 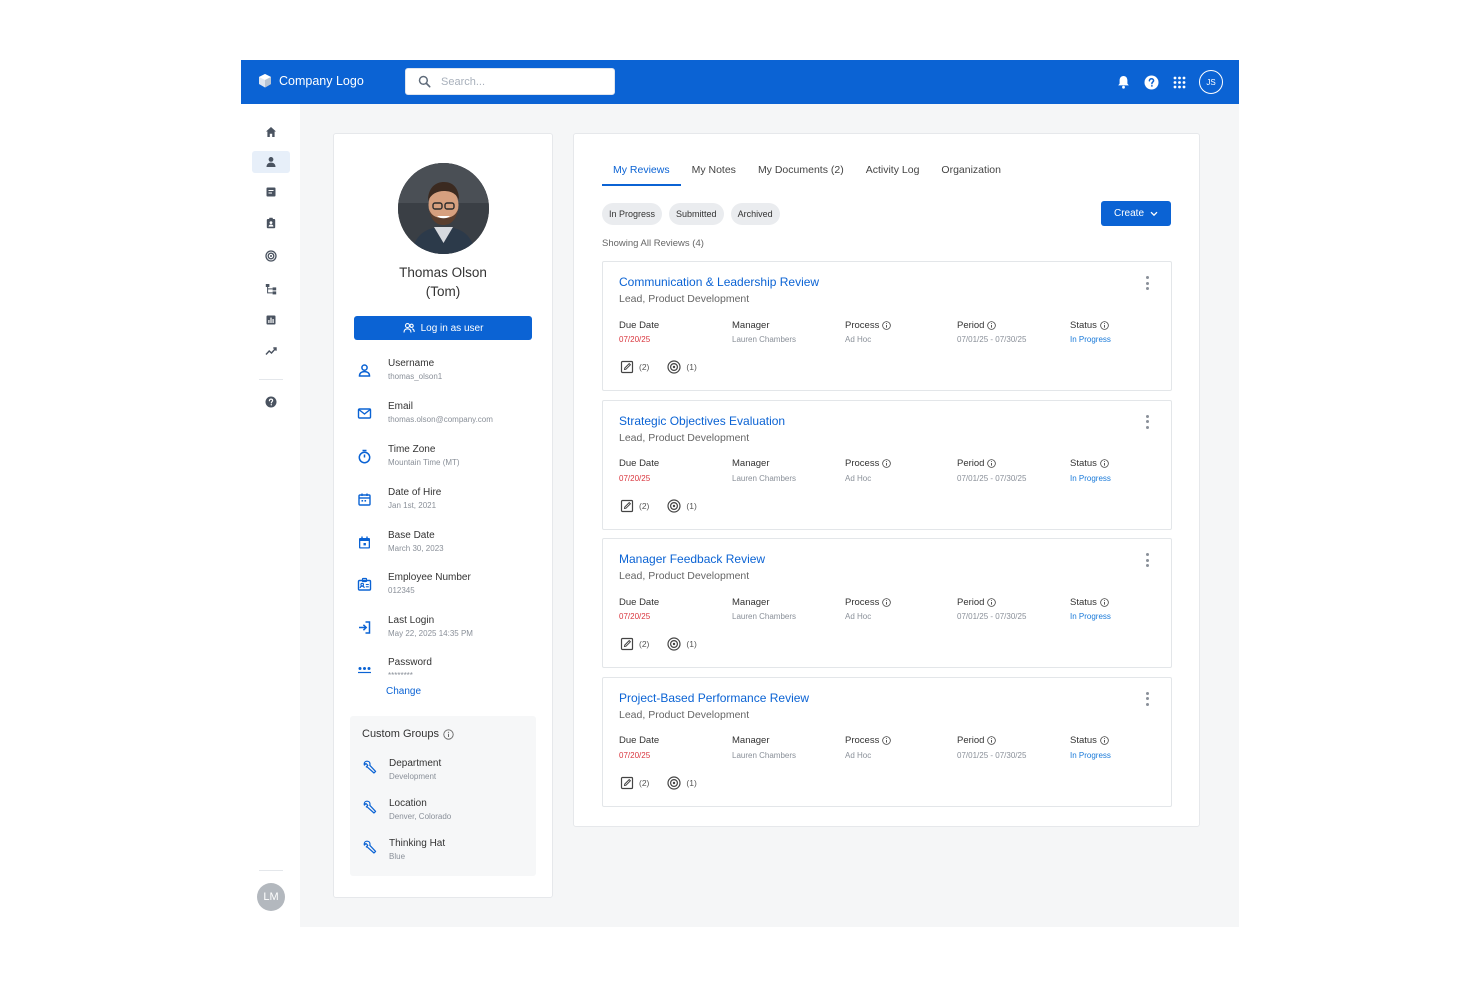 I want to click on info-value: Jan 1st, 2021, so click(x=412, y=505).